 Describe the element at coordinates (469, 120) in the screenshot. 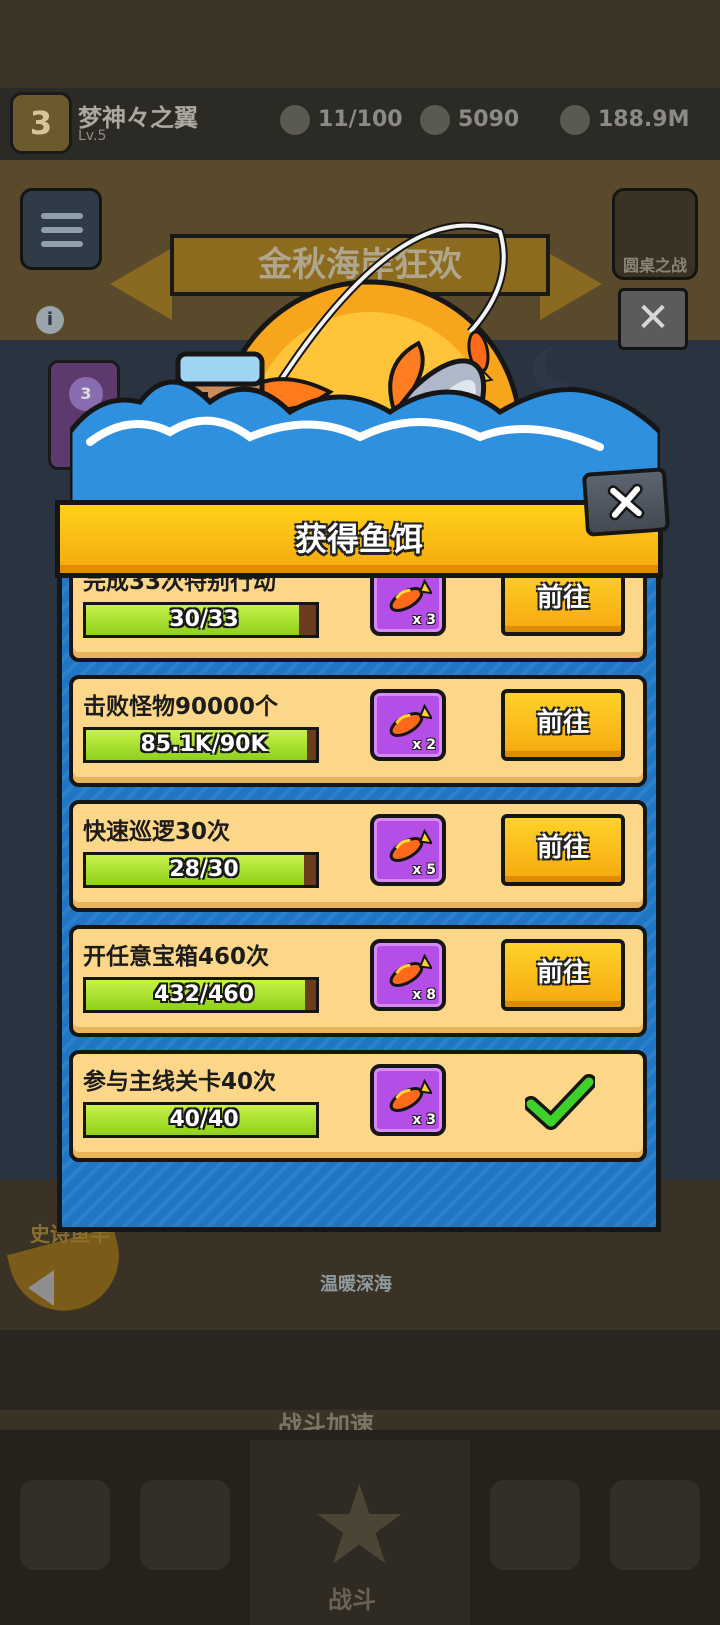

I see `gem-resource: 5090` at that location.